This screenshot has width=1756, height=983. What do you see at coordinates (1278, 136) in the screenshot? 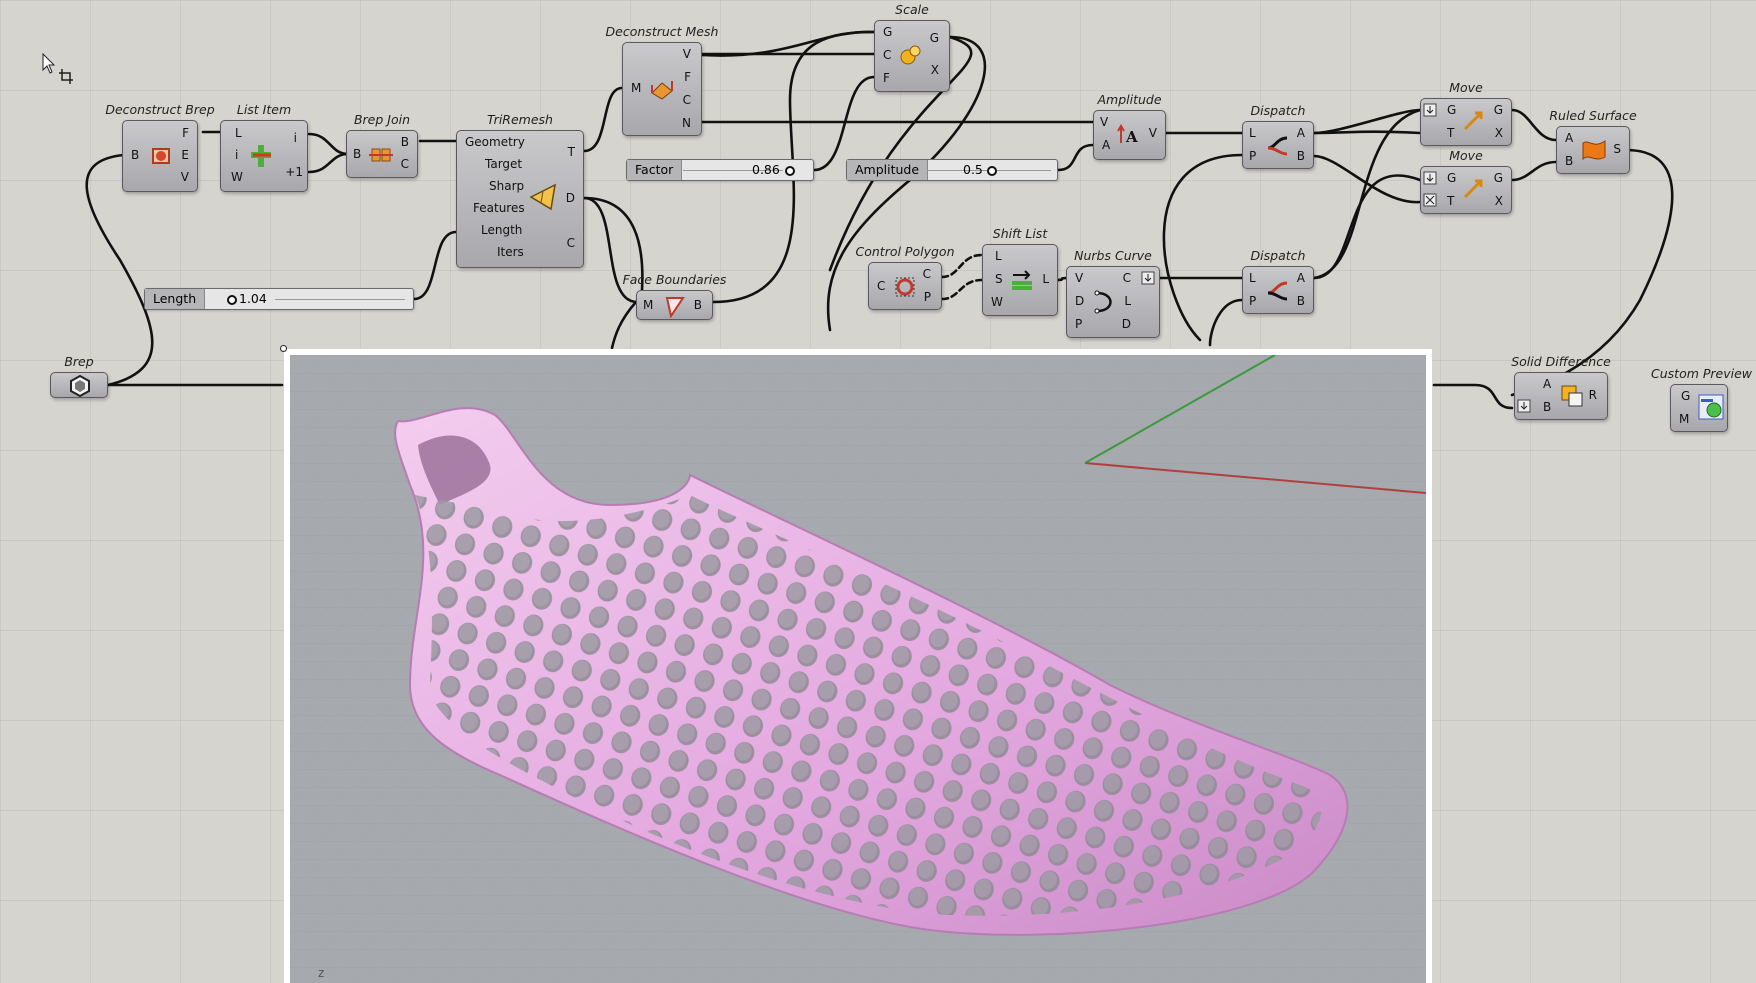
I see `dispatch-top-component: Dispatch L P A B` at bounding box center [1278, 136].